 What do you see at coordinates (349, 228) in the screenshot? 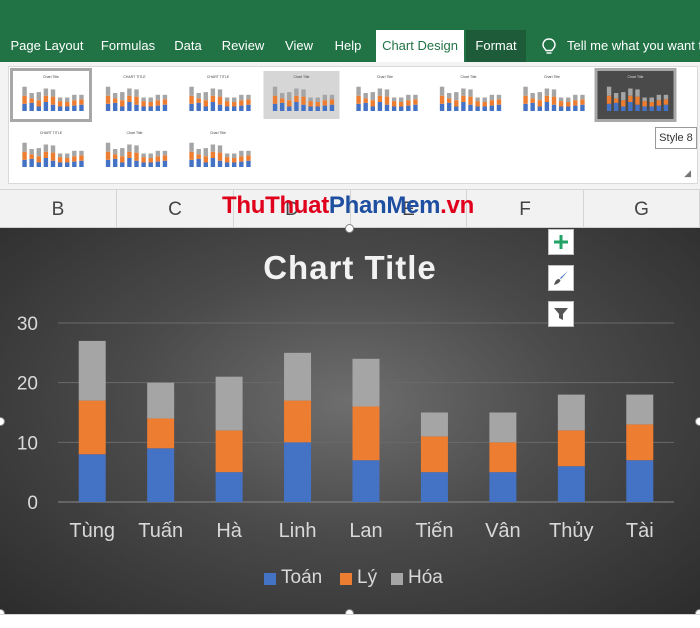
I see `resize-handle-top` at bounding box center [349, 228].